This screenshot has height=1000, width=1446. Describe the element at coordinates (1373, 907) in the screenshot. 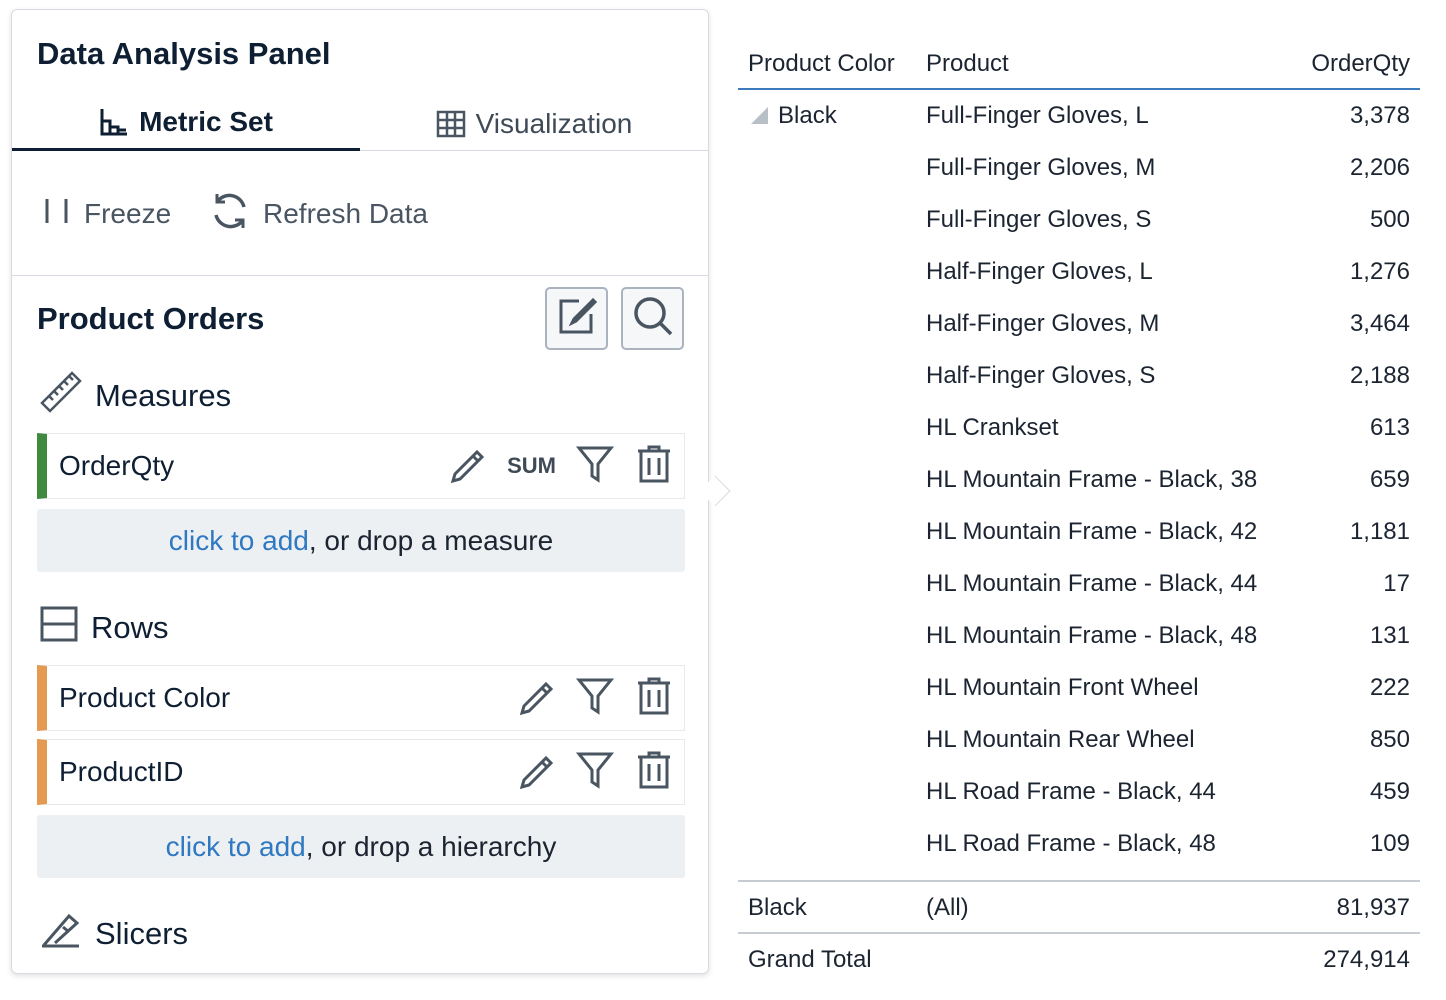

I see `subtotal-qty: 81,937` at that location.